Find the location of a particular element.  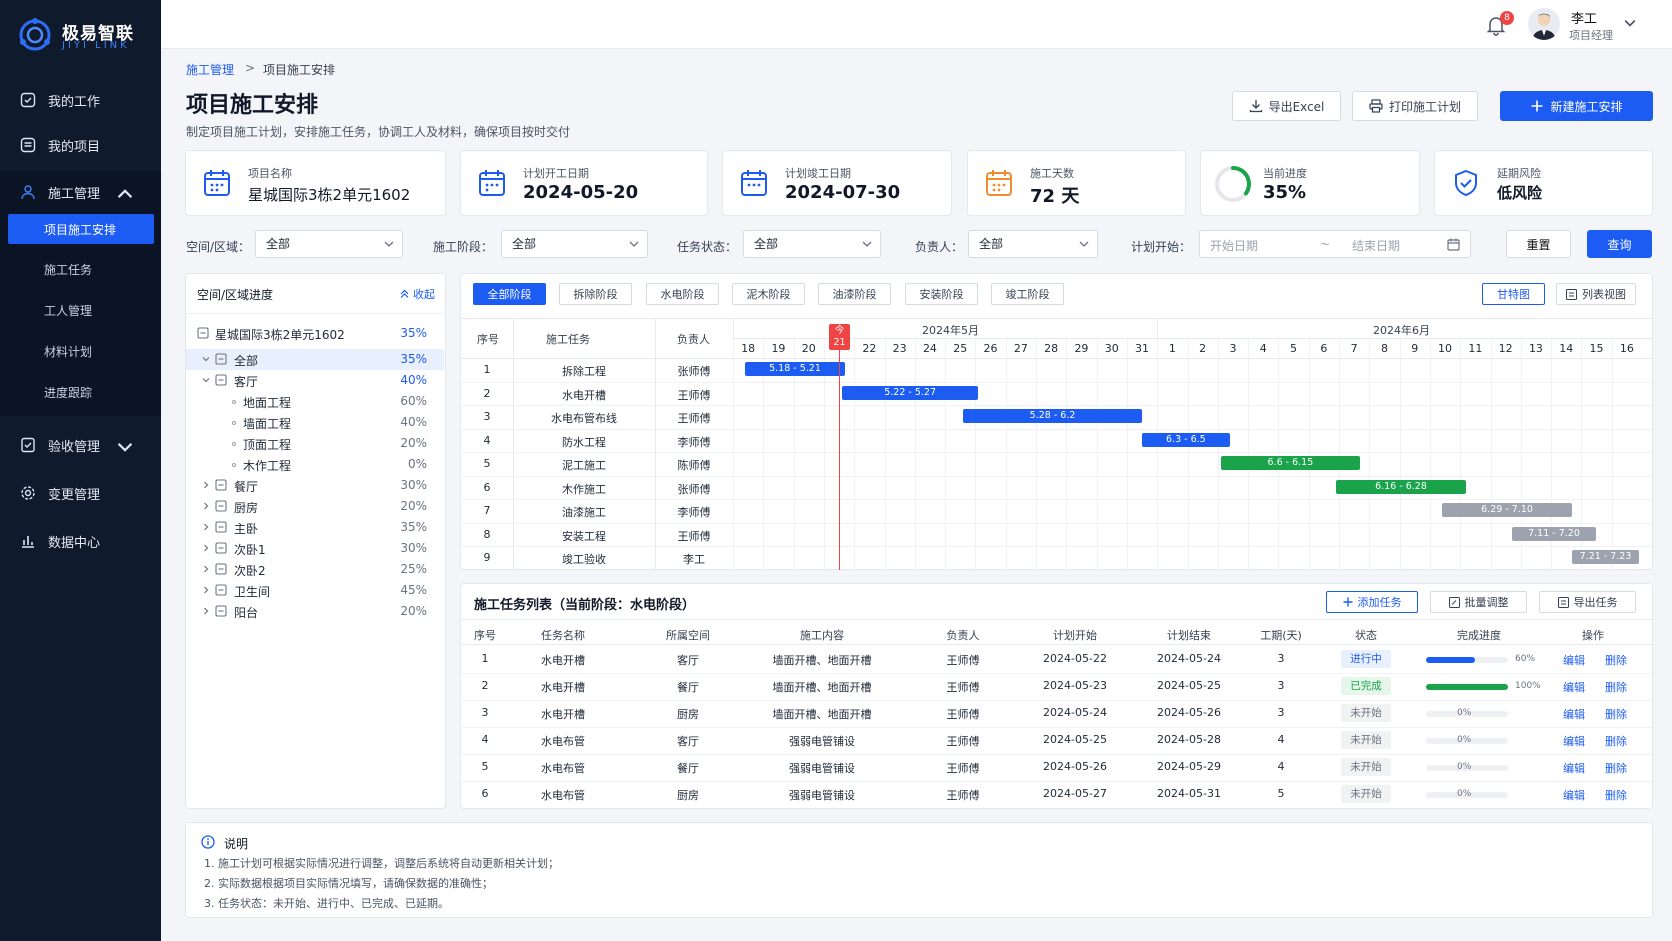

gantt-bar: 7.11 - 7.20 is located at coordinates (1554, 533).